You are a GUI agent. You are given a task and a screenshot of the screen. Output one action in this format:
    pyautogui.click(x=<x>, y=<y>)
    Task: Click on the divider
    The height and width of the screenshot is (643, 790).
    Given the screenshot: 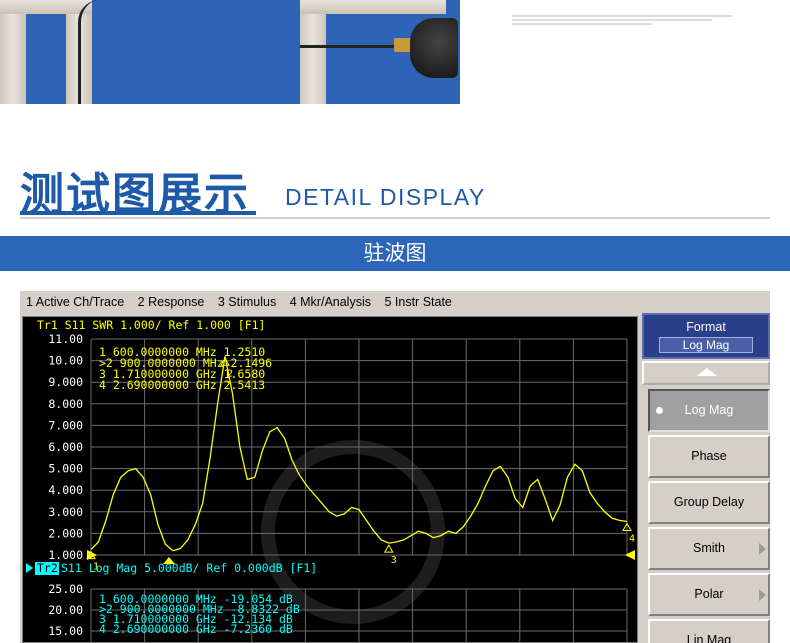 What is the action you would take?
    pyautogui.click(x=395, y=218)
    